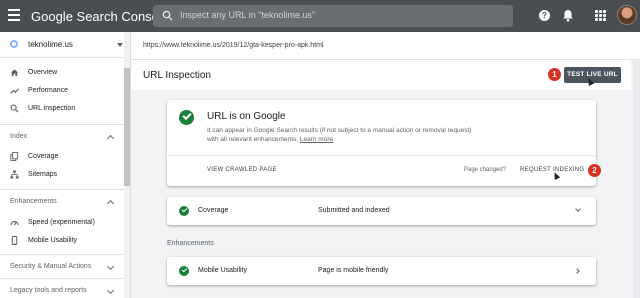 The height and width of the screenshot is (298, 640). What do you see at coordinates (120, 45) in the screenshot?
I see `caret-down-icon` at bounding box center [120, 45].